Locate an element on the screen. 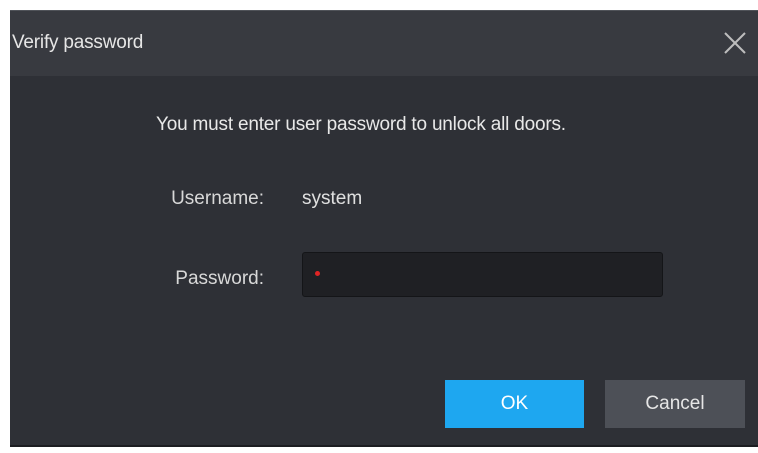  required-indicator is located at coordinates (317, 273).